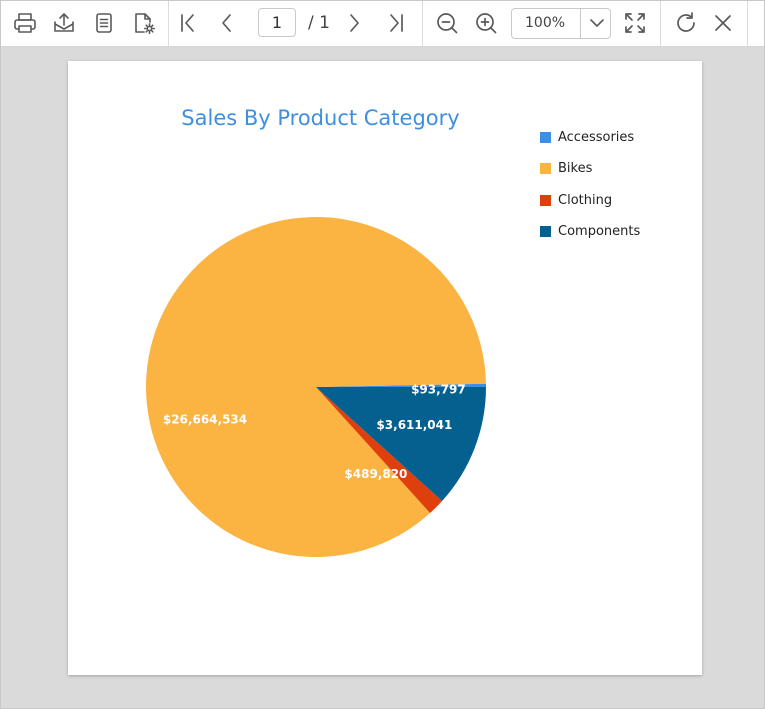 The height and width of the screenshot is (709, 765). I want to click on legend-item-components: Components, so click(590, 239).